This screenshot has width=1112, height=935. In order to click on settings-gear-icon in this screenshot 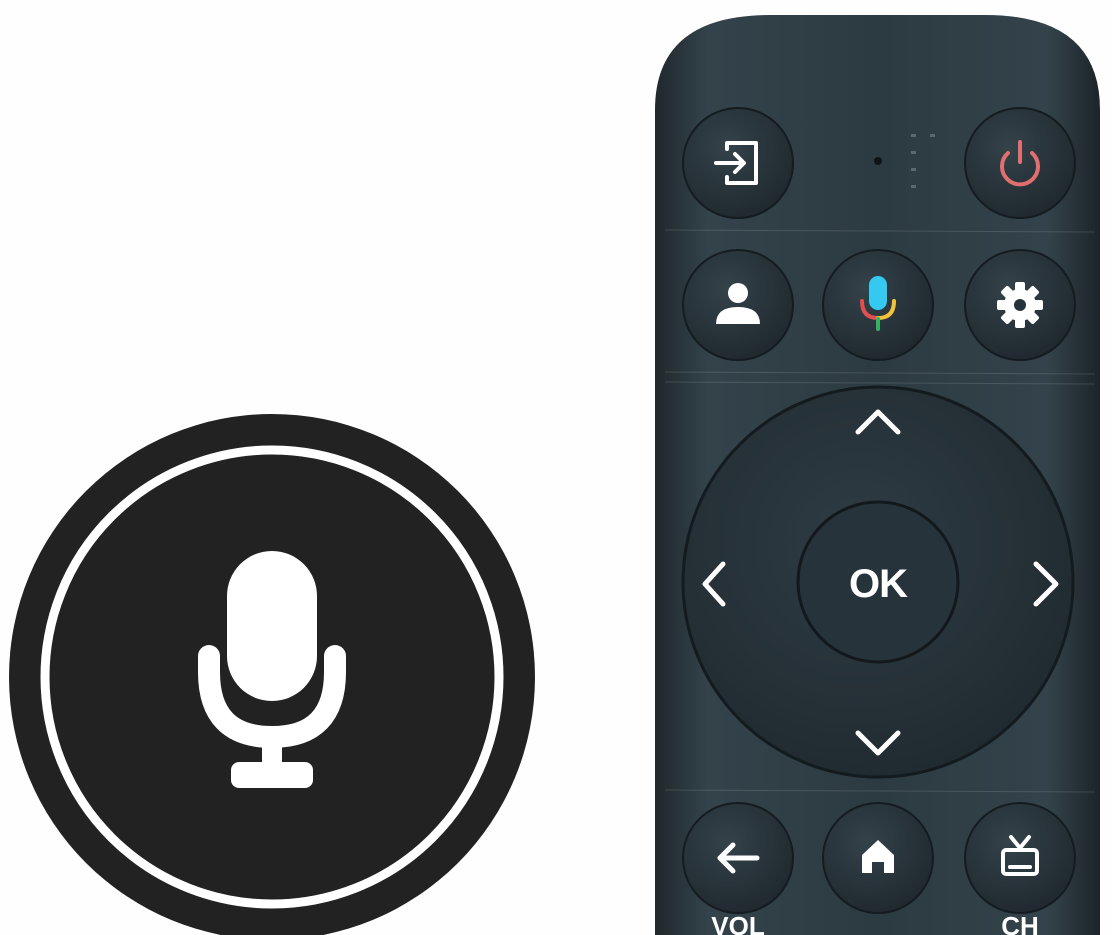, I will do `click(1020, 305)`.